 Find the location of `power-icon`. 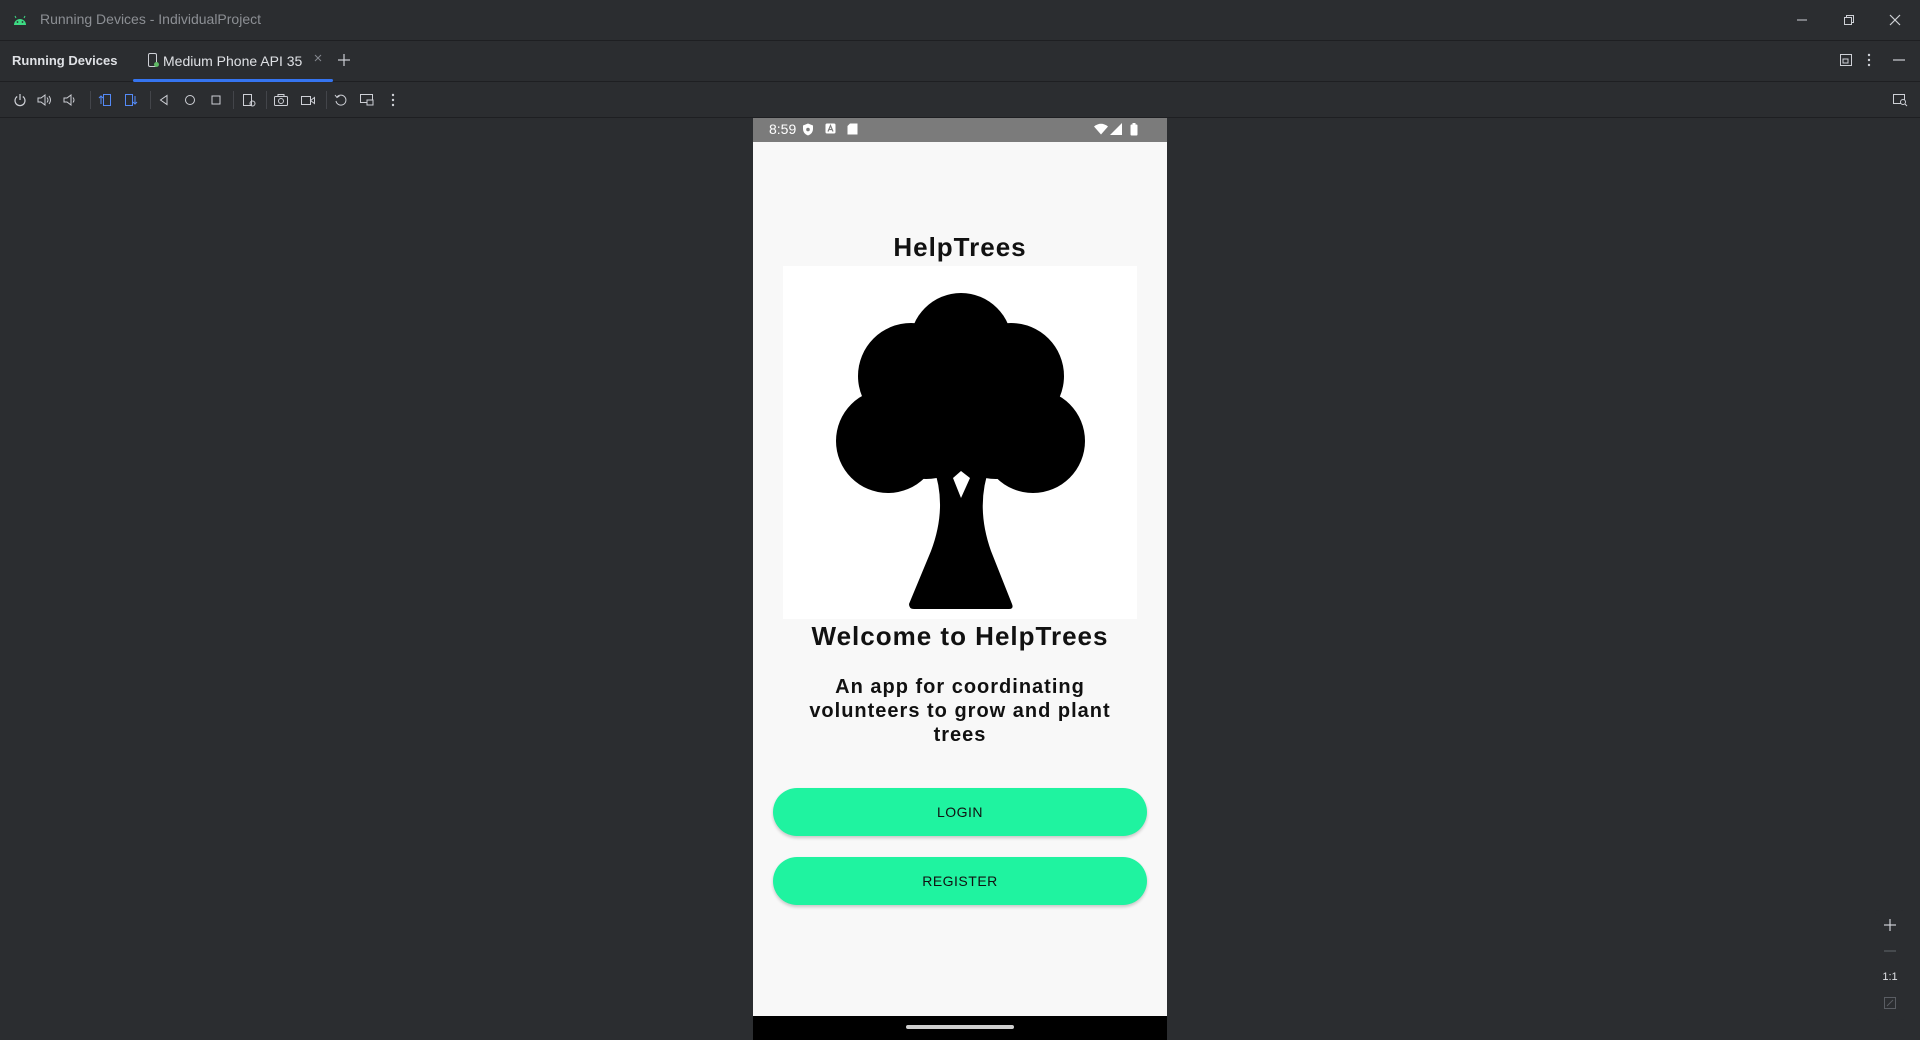

power-icon is located at coordinates (20, 100).